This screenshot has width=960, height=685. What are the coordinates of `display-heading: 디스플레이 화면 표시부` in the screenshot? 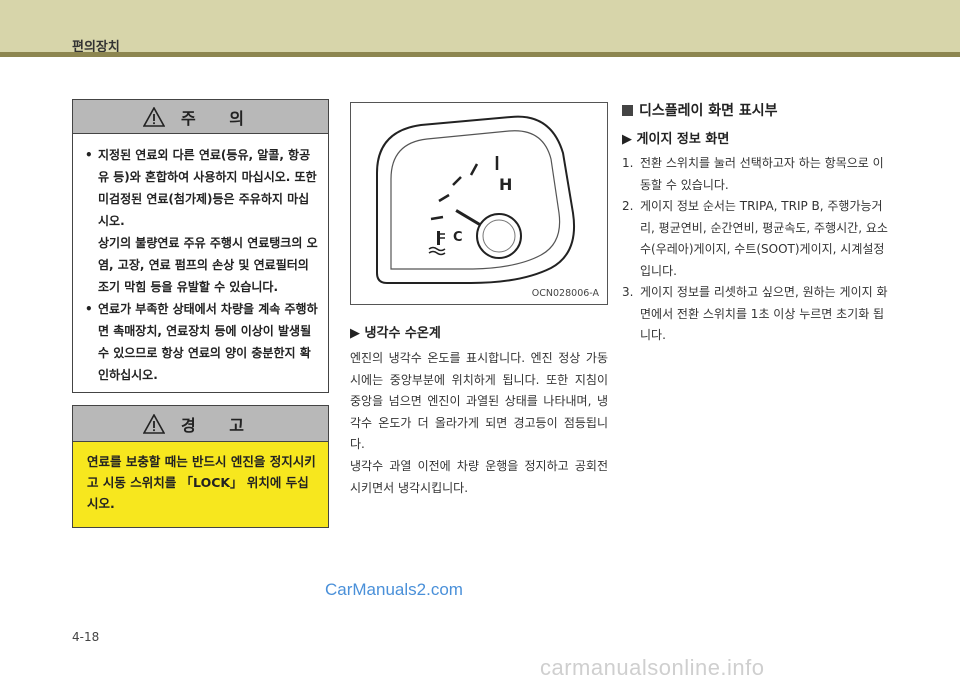 It's located at (700, 110).